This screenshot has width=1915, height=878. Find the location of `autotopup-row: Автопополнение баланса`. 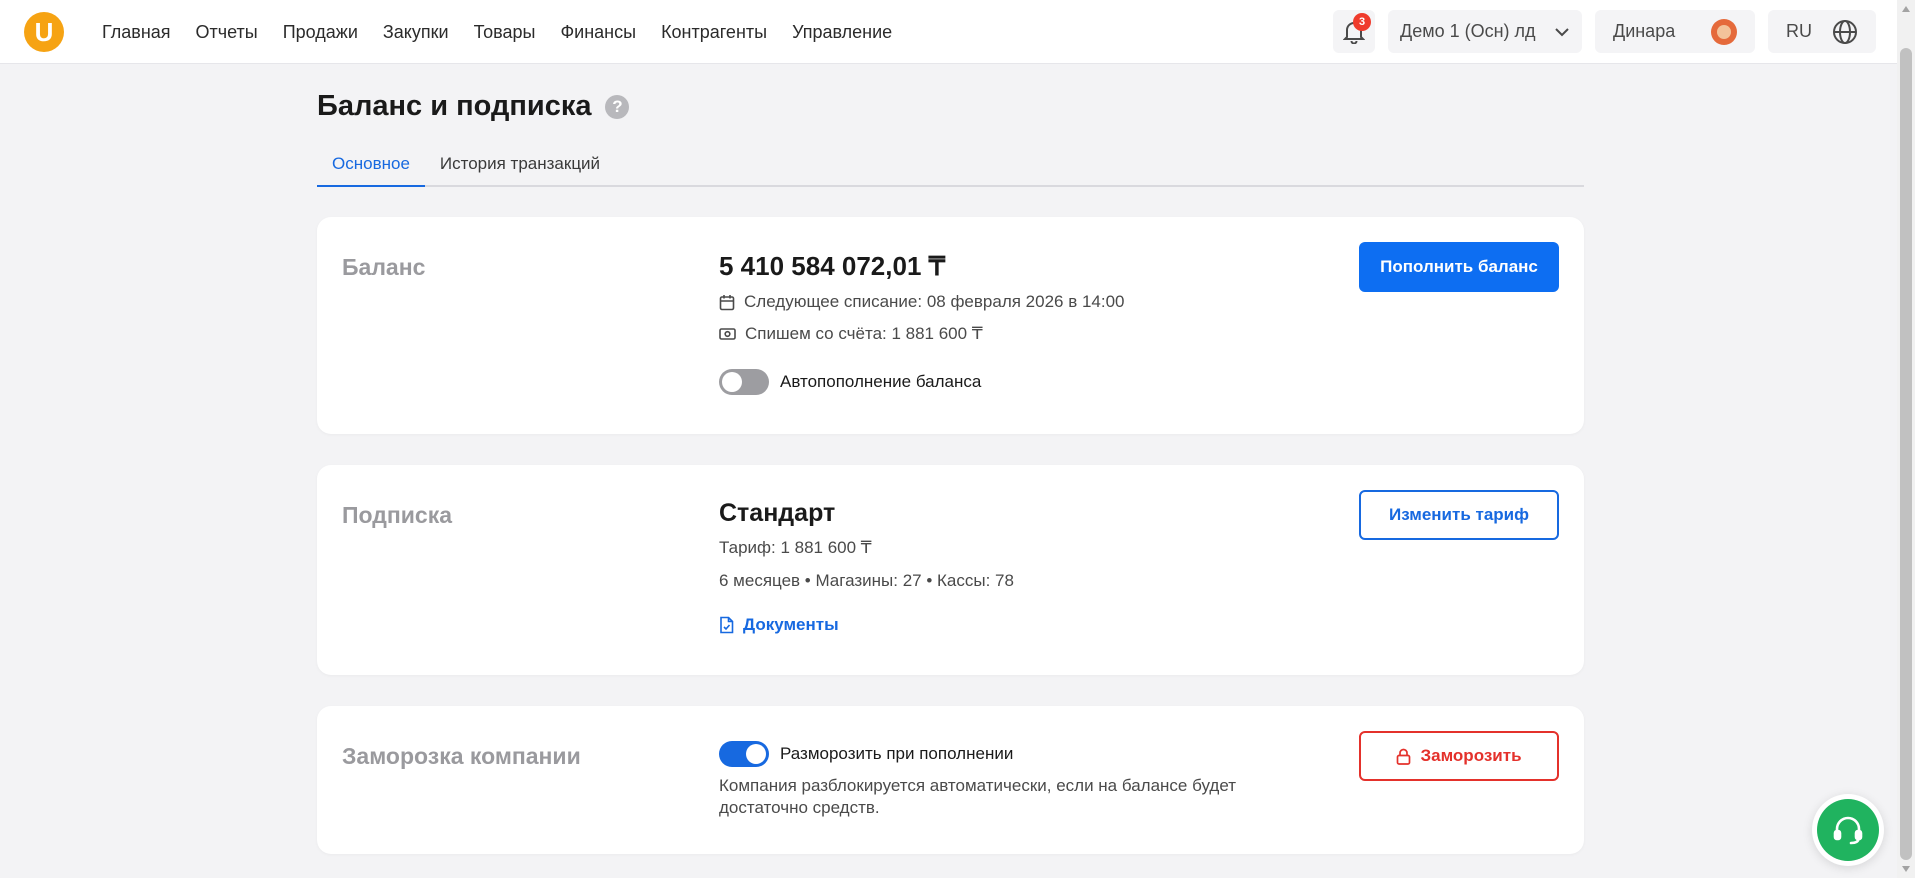

autotopup-row: Автопополнение баланса is located at coordinates (922, 382).